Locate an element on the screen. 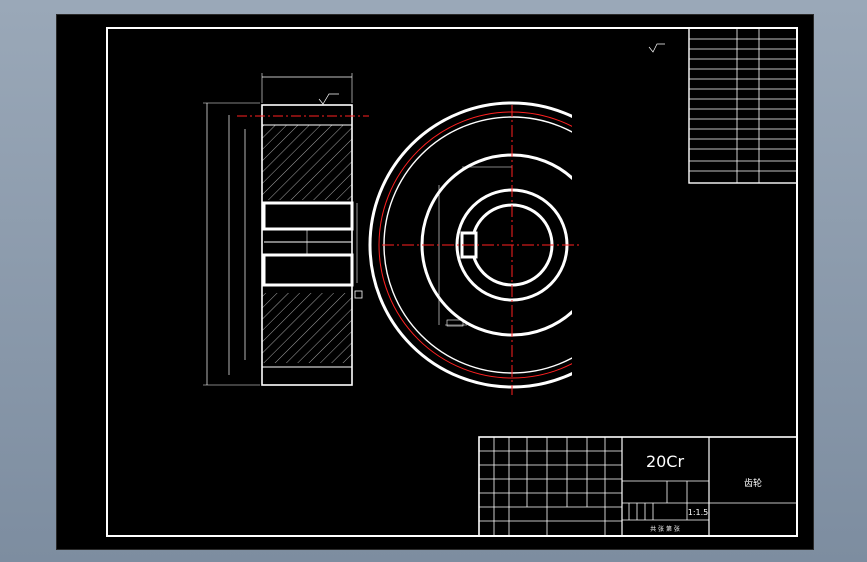  bore-slot-upper is located at coordinates (308, 216).